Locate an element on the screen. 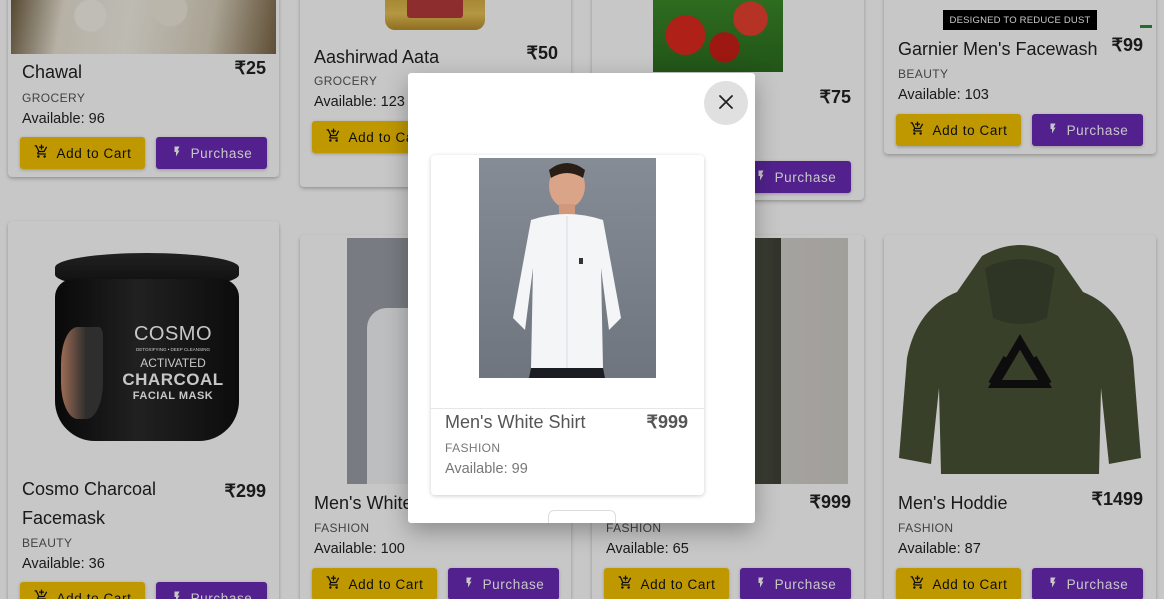 This screenshot has height=599, width=1164. modal-product-category: FASHION is located at coordinates (473, 448).